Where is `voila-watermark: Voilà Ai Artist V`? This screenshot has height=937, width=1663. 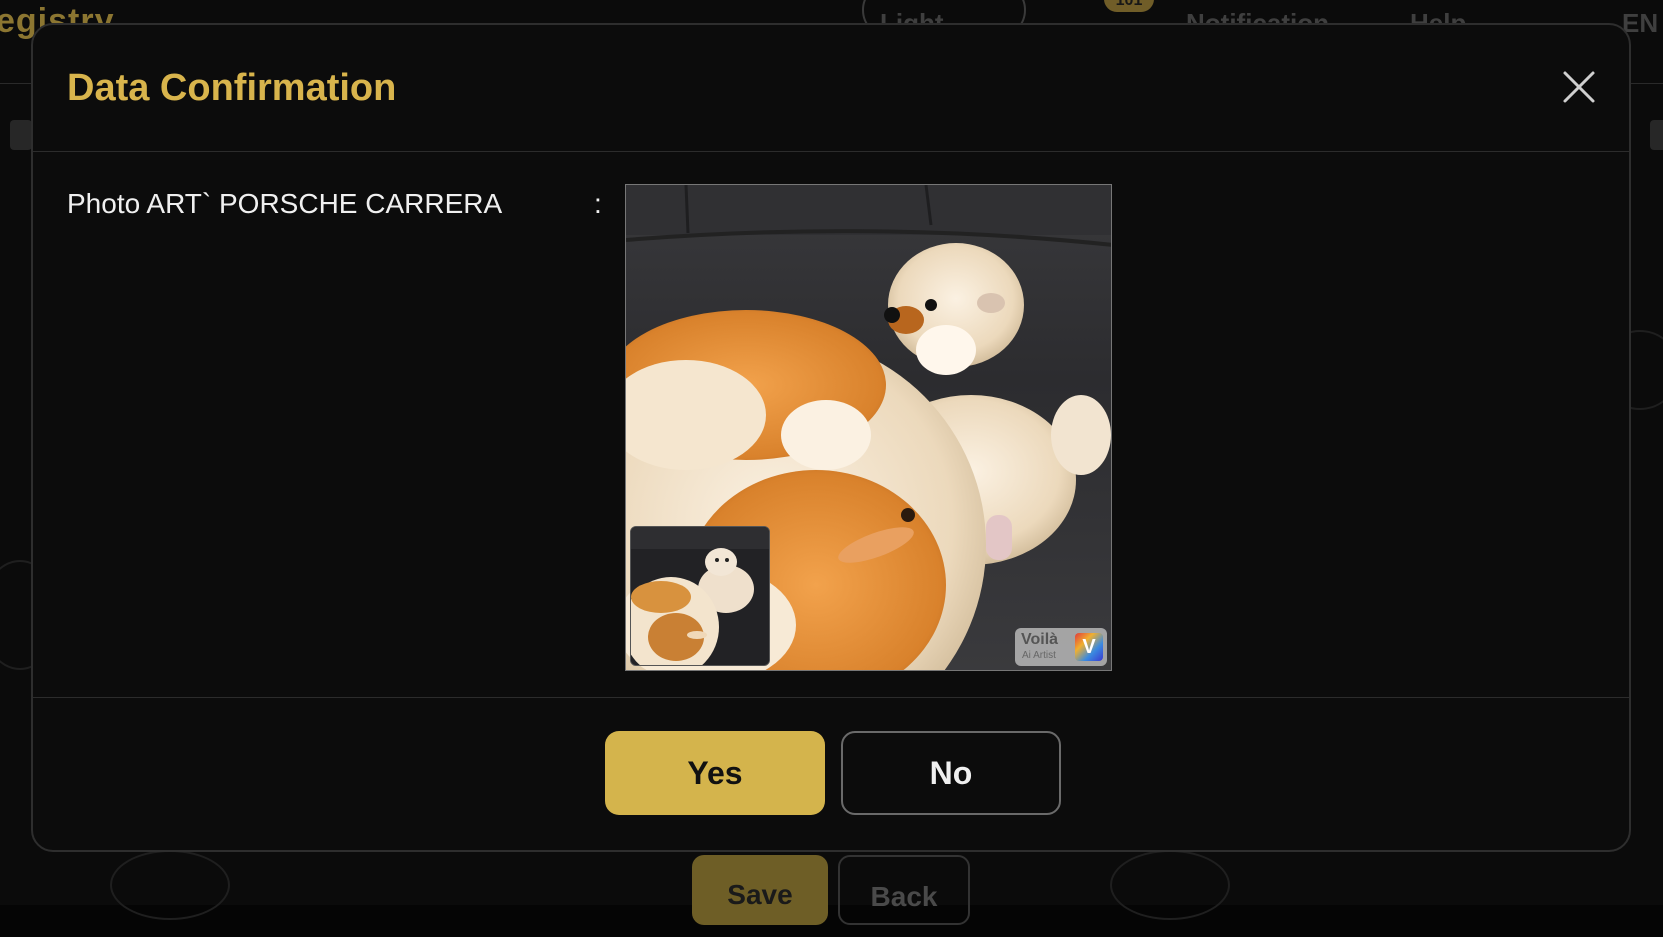 voila-watermark: Voilà Ai Artist V is located at coordinates (1061, 647).